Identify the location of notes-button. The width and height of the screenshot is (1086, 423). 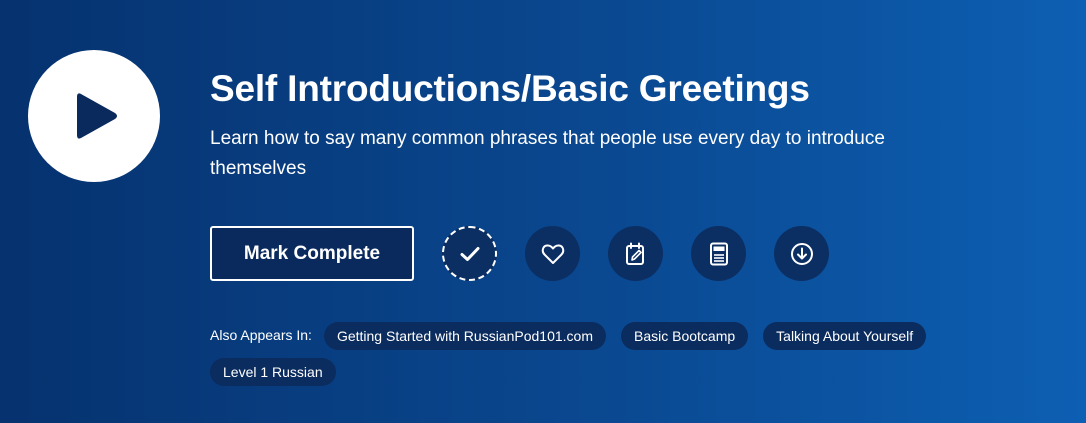
(635, 253).